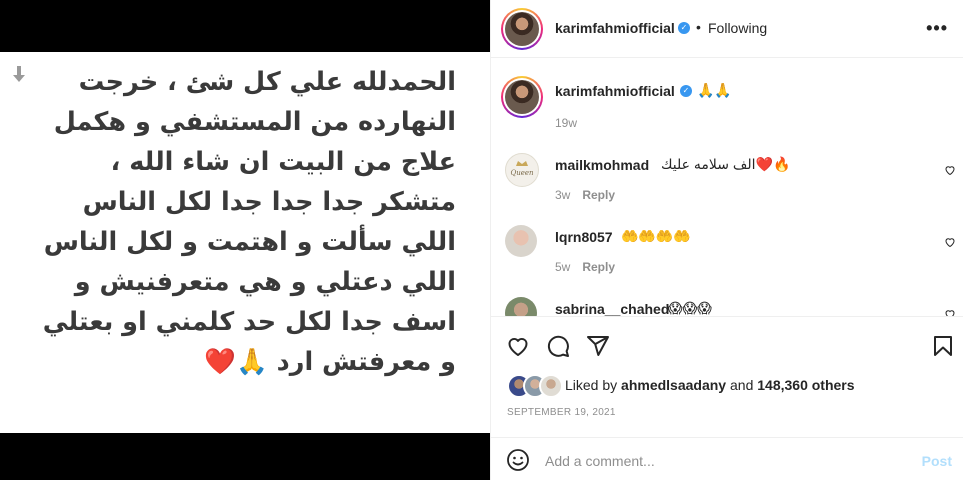 This screenshot has width=963, height=482. I want to click on caption-avatar, so click(522, 97).